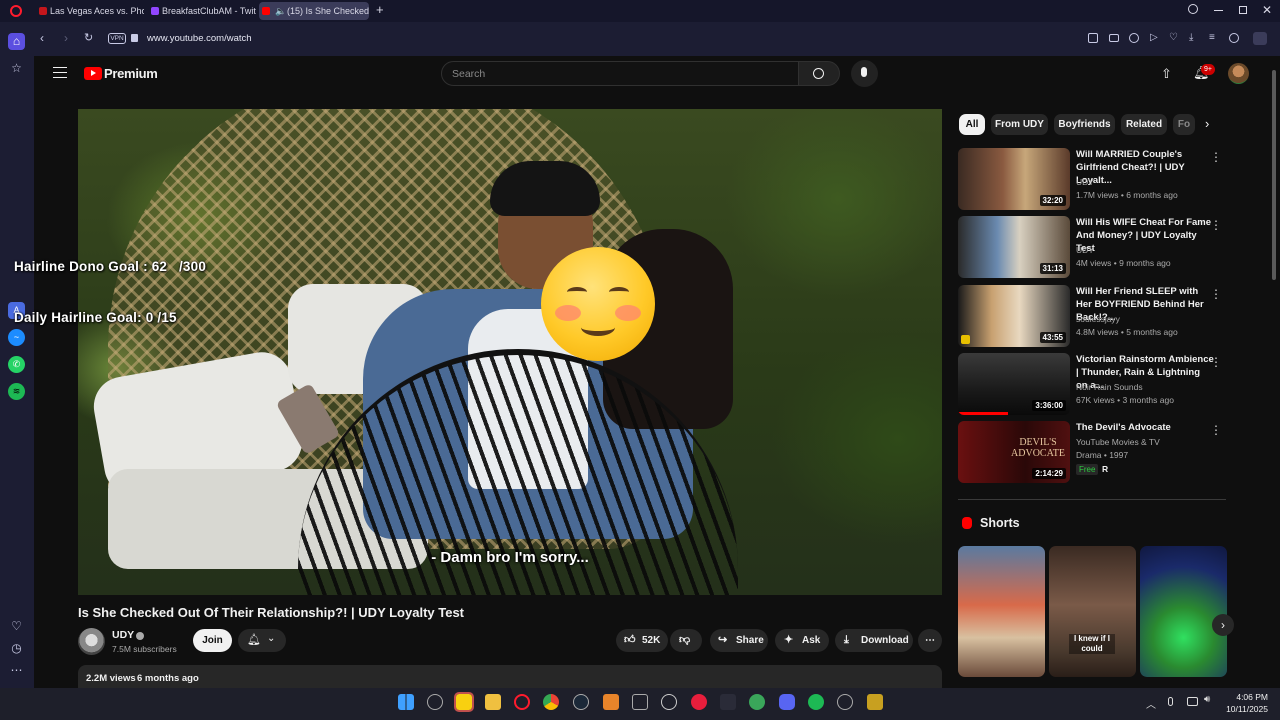  Describe the element at coordinates (1019, 124) in the screenshot. I see `chip-from-udy: From UDY` at that location.